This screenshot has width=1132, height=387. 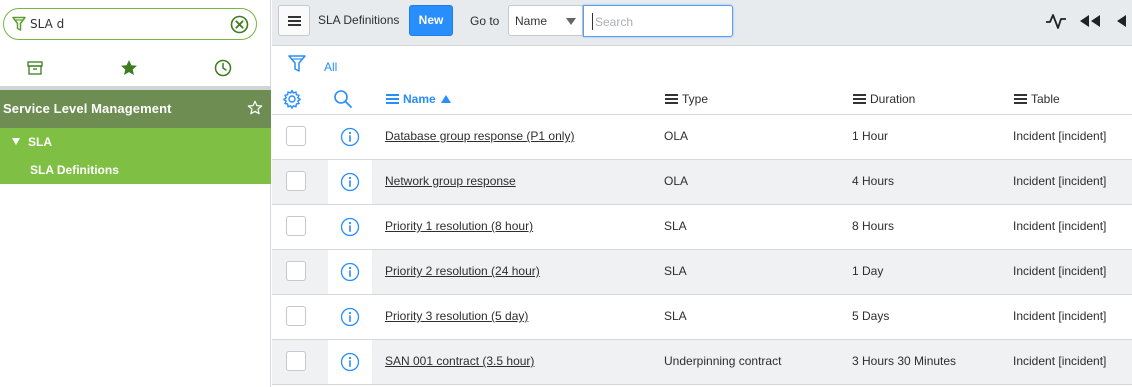 I want to click on double-left-arrow-icon, so click(x=1090, y=21).